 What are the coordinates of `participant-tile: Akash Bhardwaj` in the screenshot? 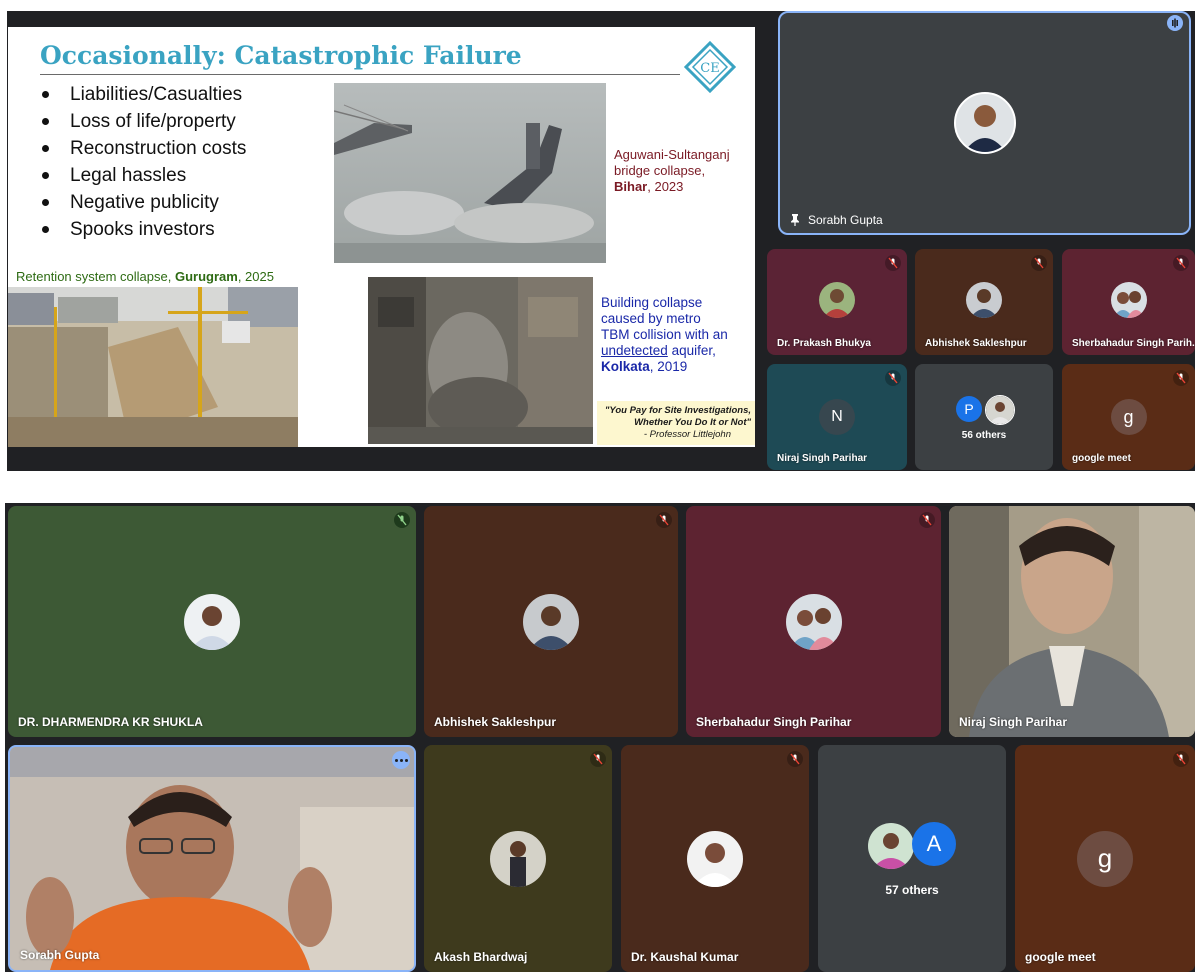 It's located at (518, 858).